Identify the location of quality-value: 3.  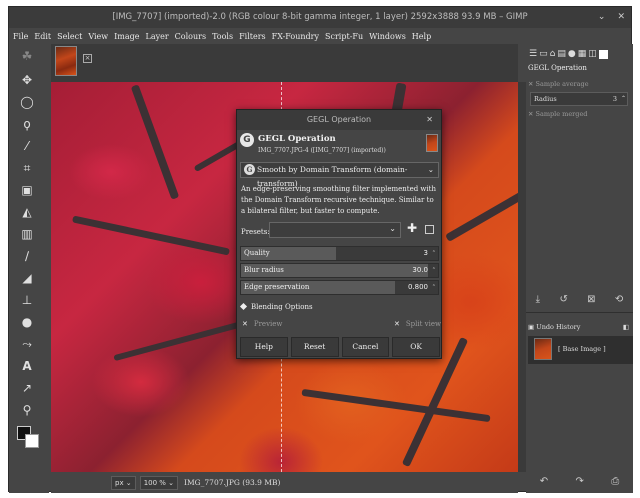
(426, 253).